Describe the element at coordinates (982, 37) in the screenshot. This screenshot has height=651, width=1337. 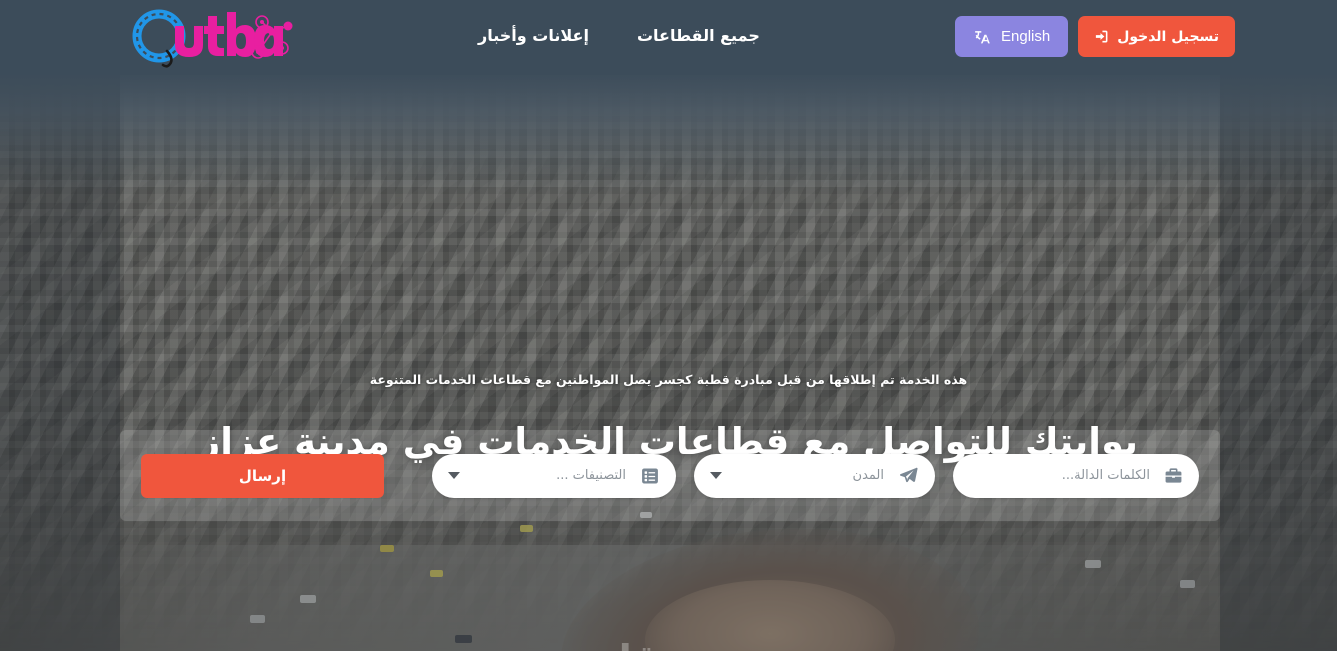
I see `translate-icon` at that location.